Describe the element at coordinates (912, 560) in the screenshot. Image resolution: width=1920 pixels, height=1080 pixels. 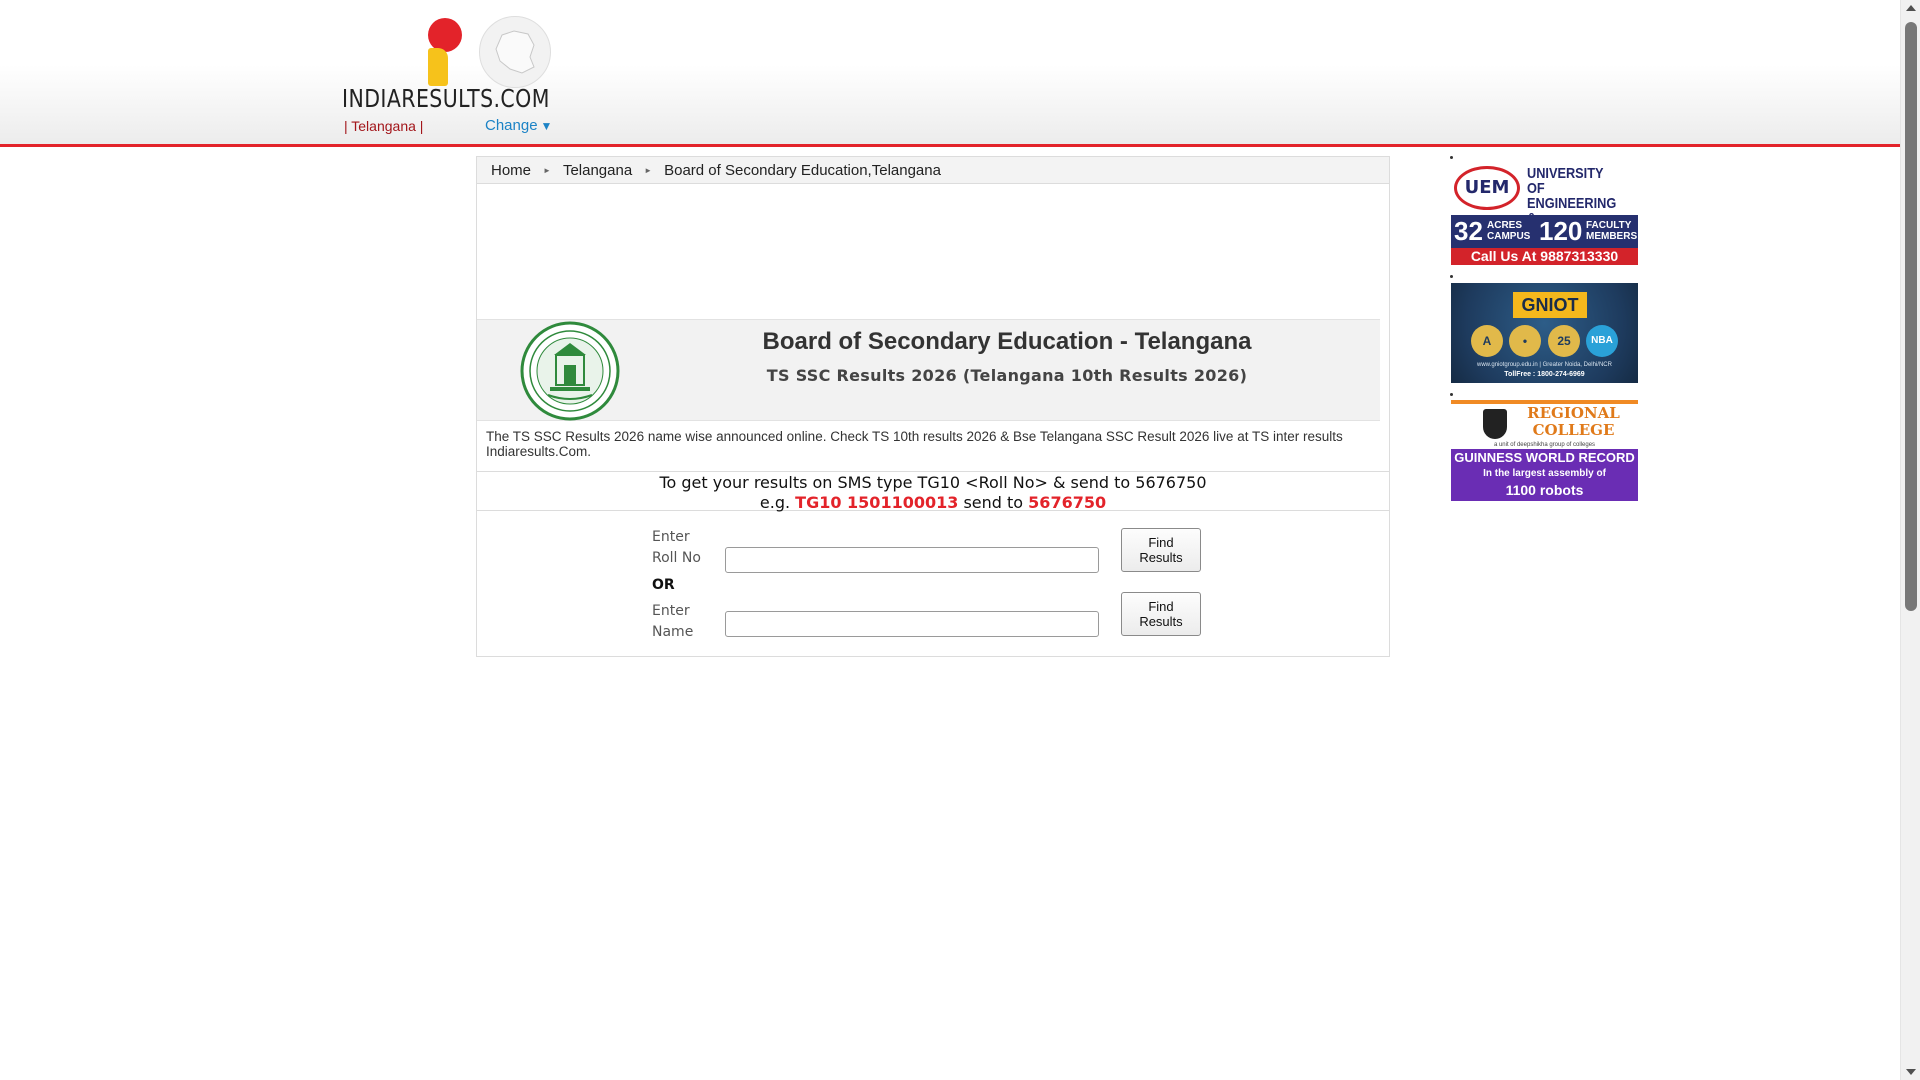
I see `roll-no-input` at that location.